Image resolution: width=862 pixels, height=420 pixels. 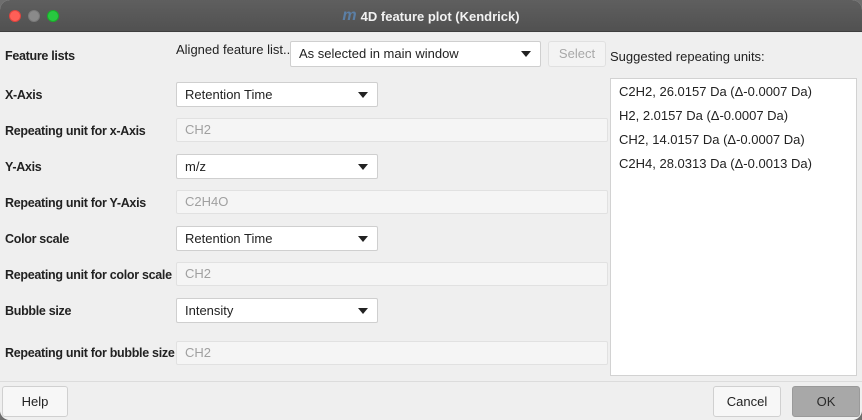 What do you see at coordinates (349, 15) in the screenshot?
I see `app-logo-icon: m` at bounding box center [349, 15].